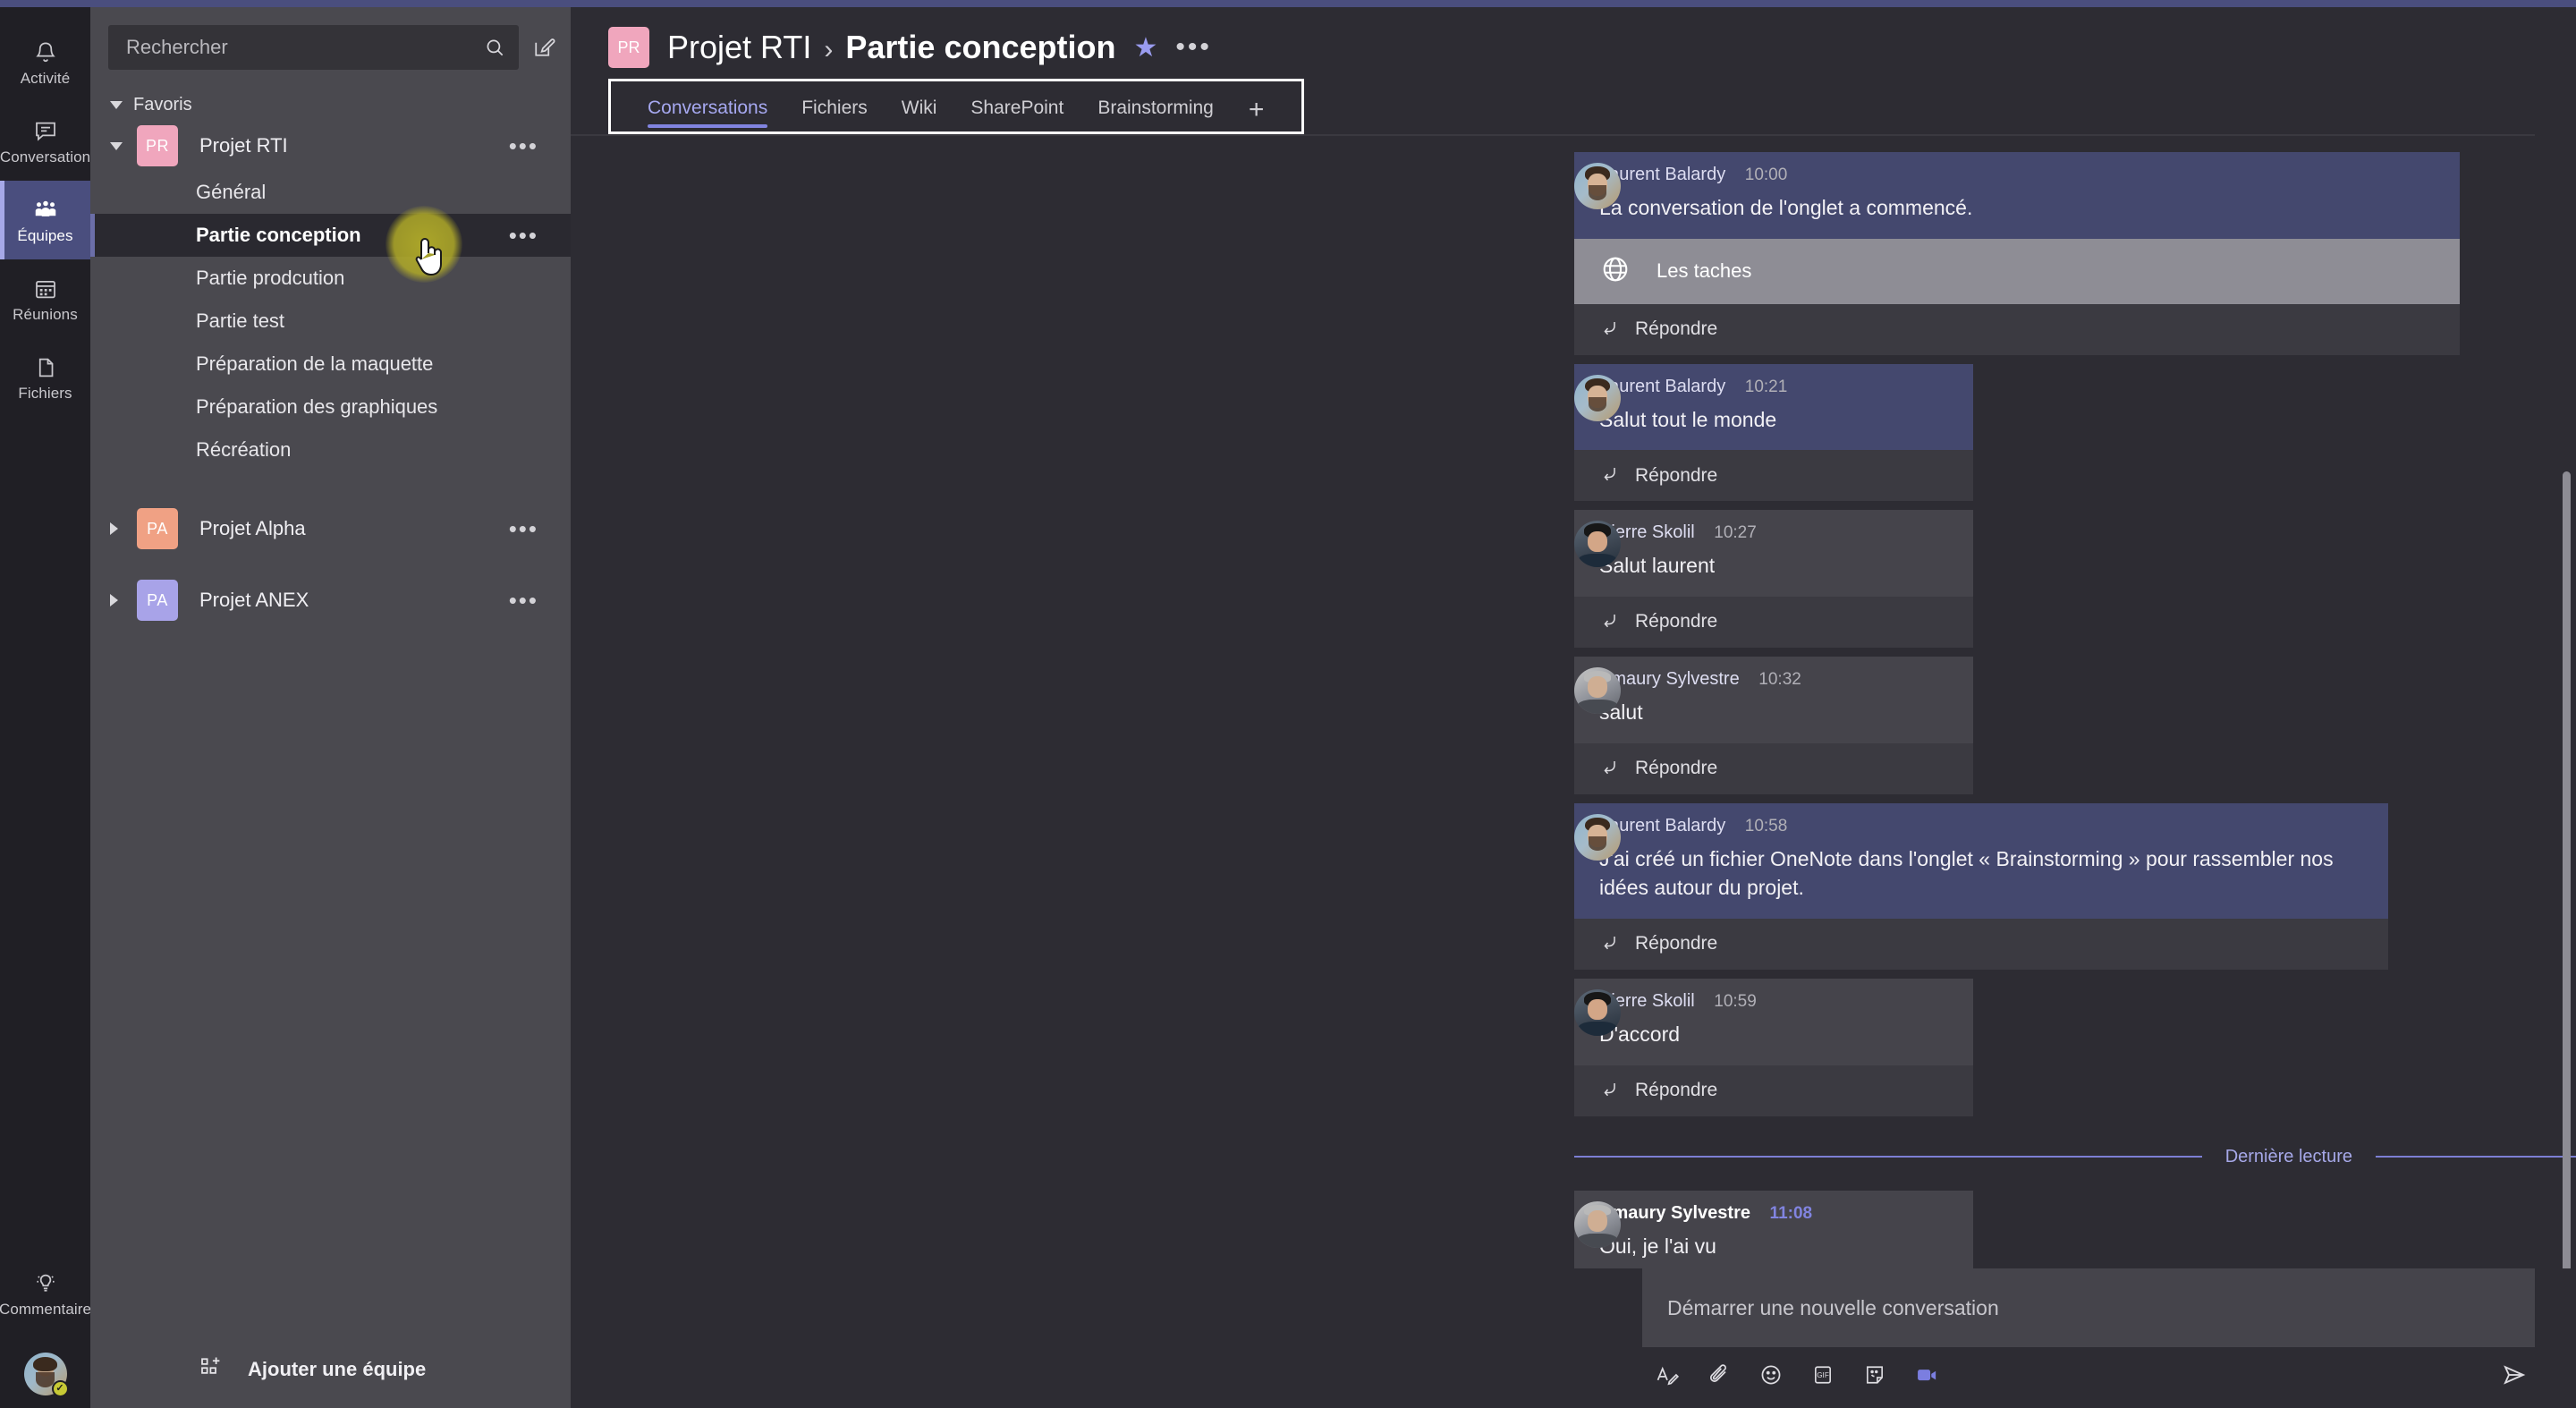  Describe the element at coordinates (45, 377) in the screenshot. I see `rail-item-fichiers: Fichiers` at that location.